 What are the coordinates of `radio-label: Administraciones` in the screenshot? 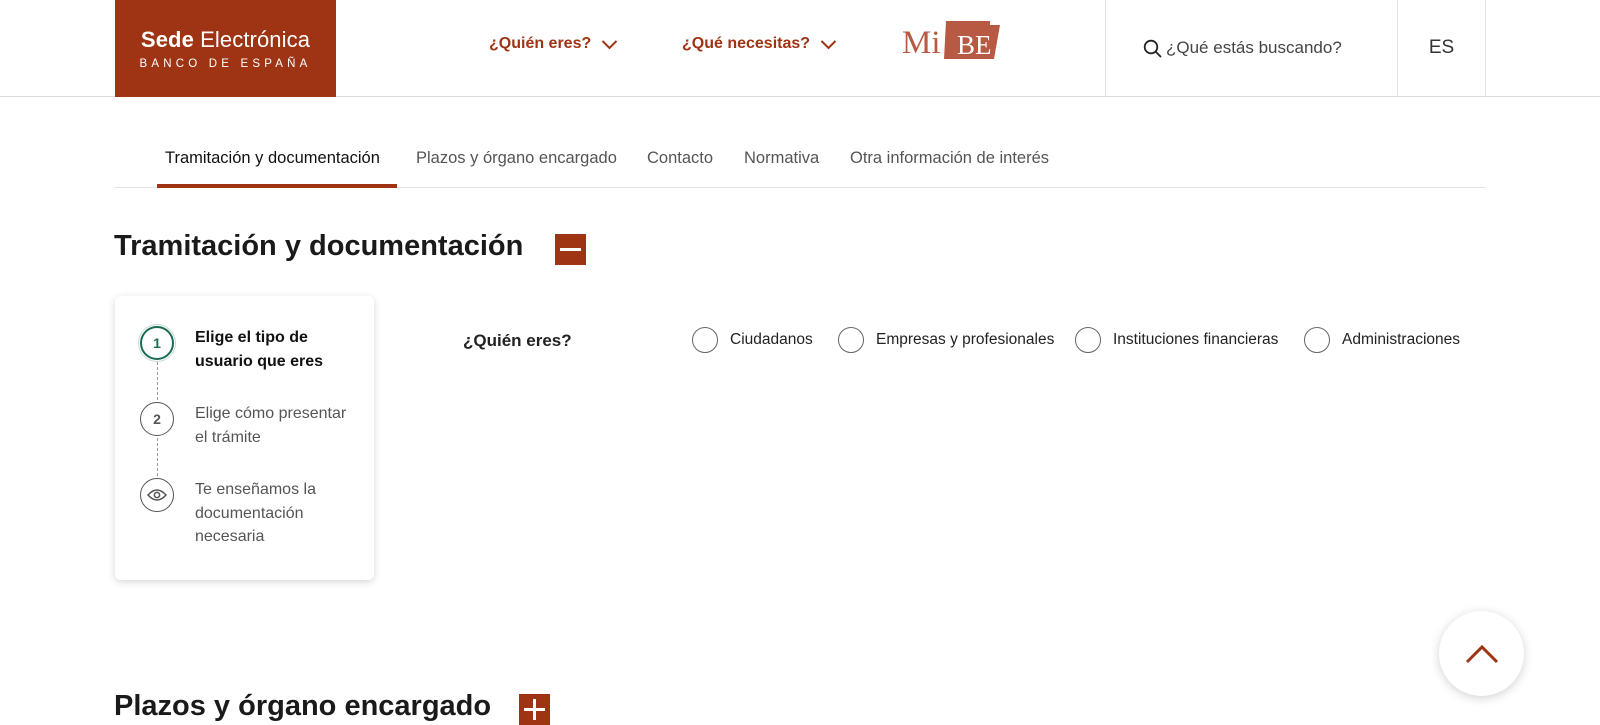 It's located at (1401, 339).